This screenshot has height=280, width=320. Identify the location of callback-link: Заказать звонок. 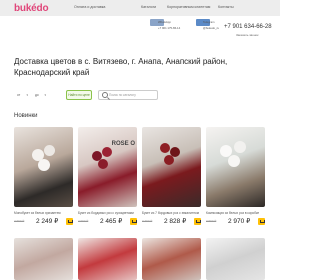
(247, 35).